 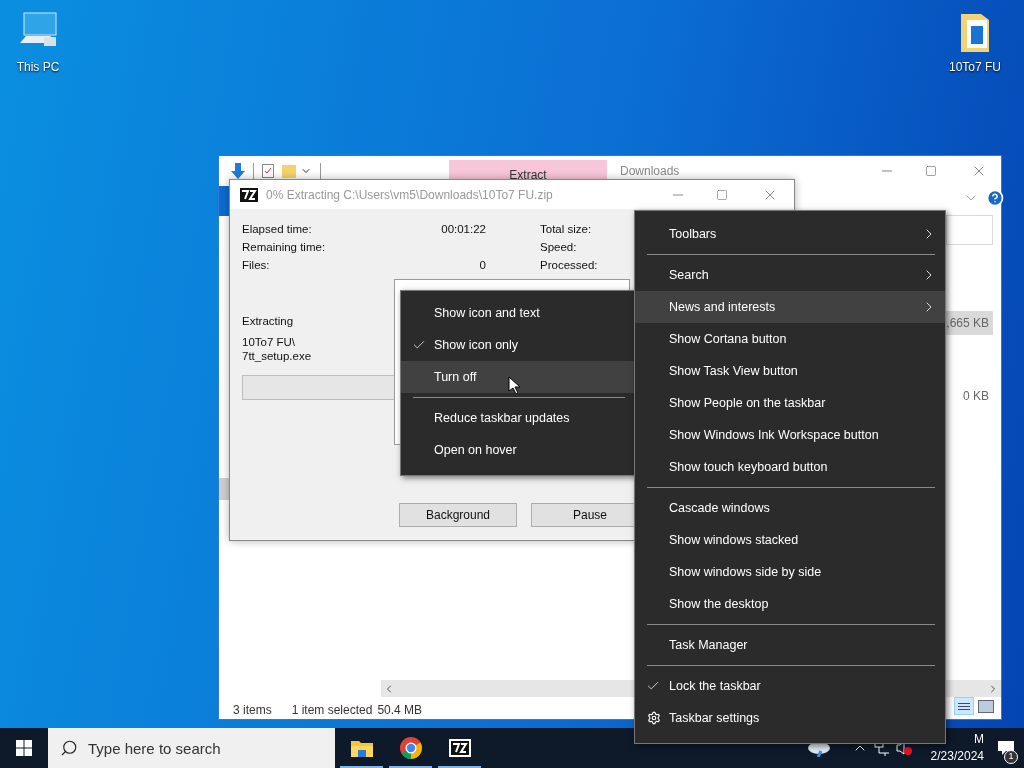 I want to click on menu-item: Show People on the taskbar, so click(x=790, y=403).